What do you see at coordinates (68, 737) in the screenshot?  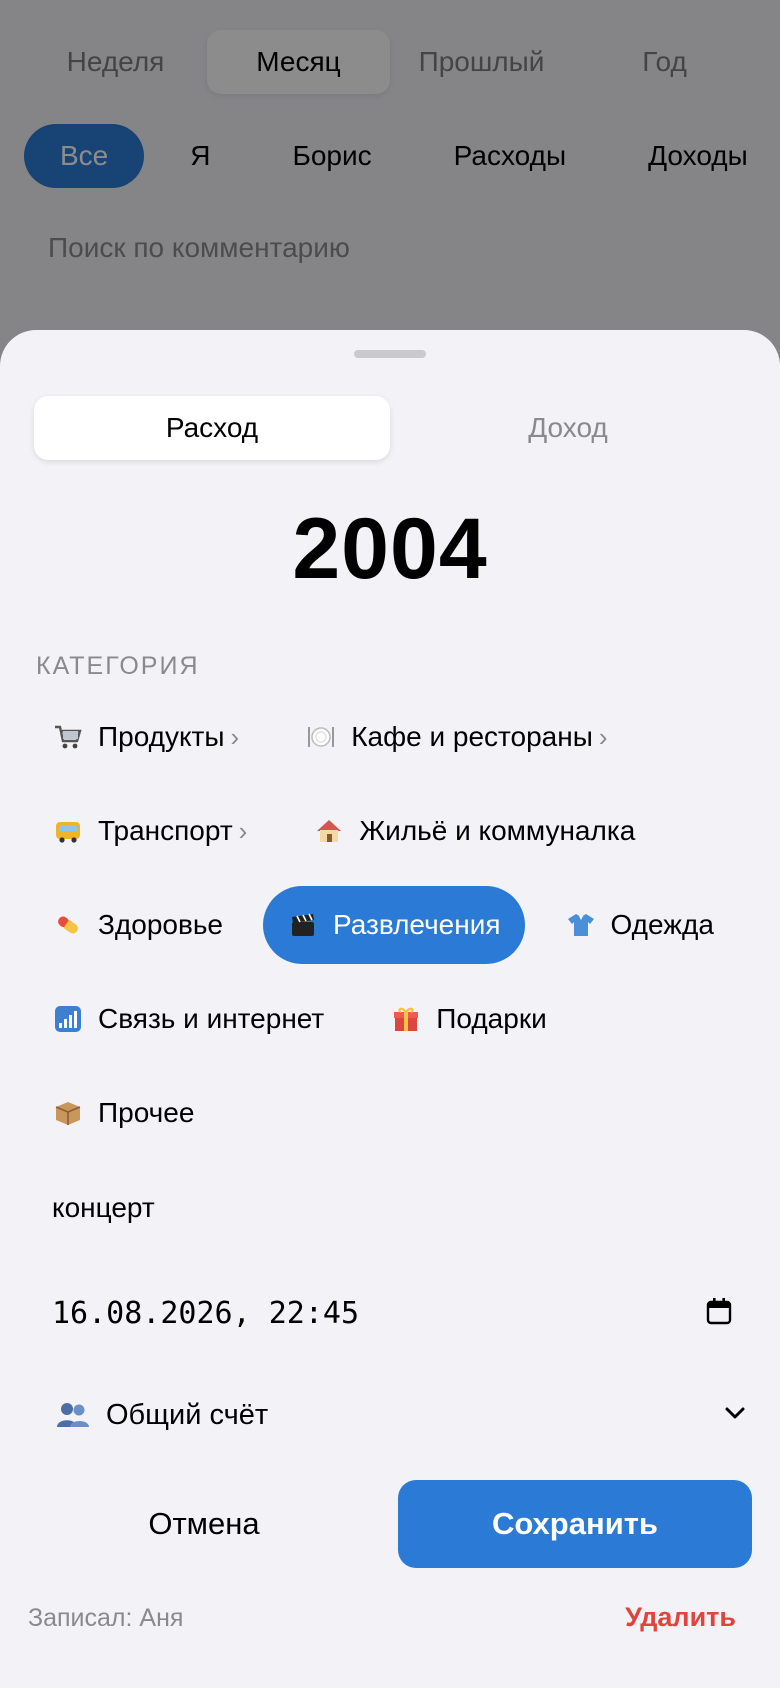 I see `cart-icon` at bounding box center [68, 737].